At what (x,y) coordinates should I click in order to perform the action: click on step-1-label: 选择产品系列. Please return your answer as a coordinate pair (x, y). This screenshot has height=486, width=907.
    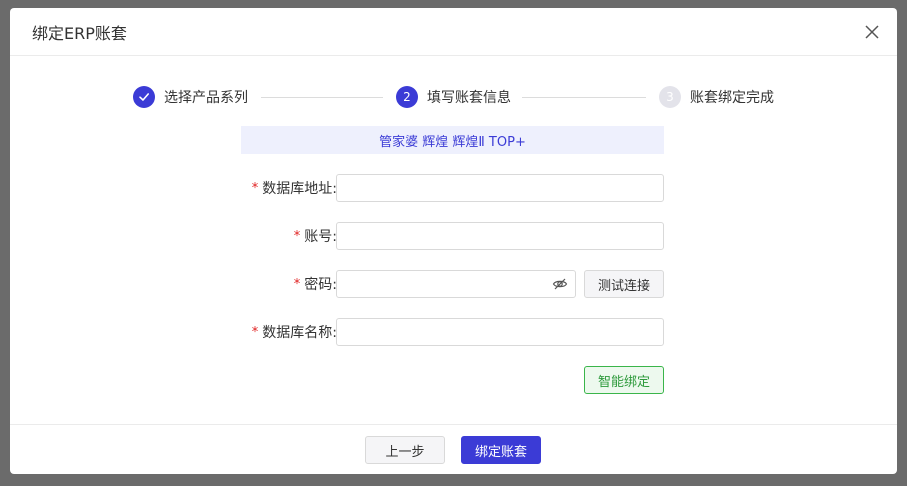
    Looking at the image, I should click on (206, 98).